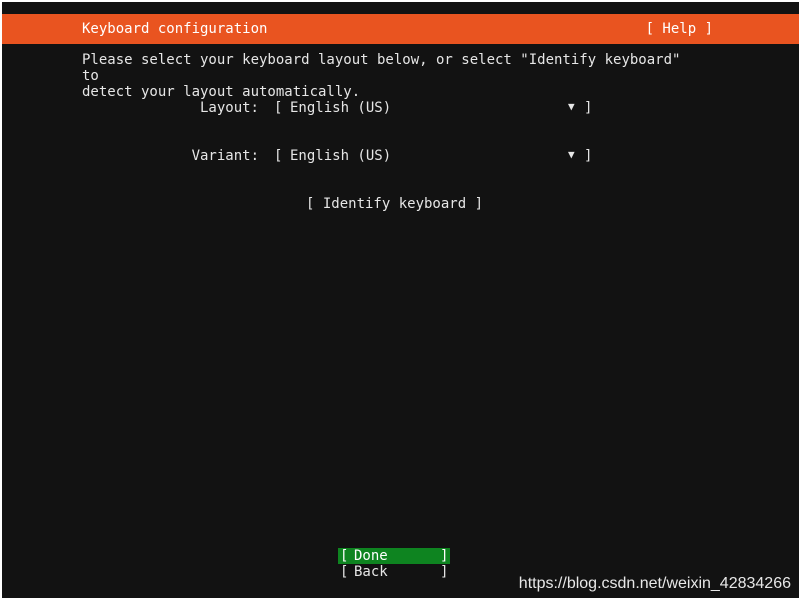 The image size is (801, 604). Describe the element at coordinates (341, 108) in the screenshot. I see `layout-value: English (US)` at that location.